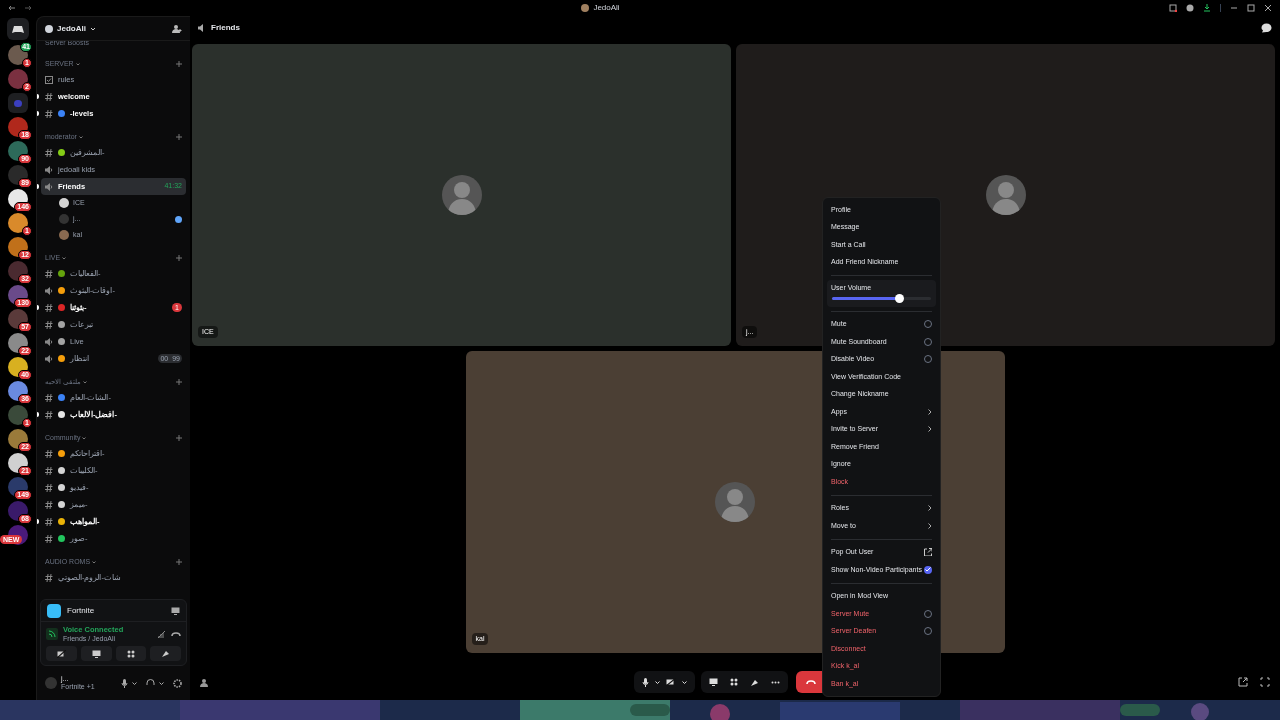 Image resolution: width=1280 pixels, height=720 pixels. What do you see at coordinates (81, 610) in the screenshot?
I see `activity-name: Fortnite` at bounding box center [81, 610].